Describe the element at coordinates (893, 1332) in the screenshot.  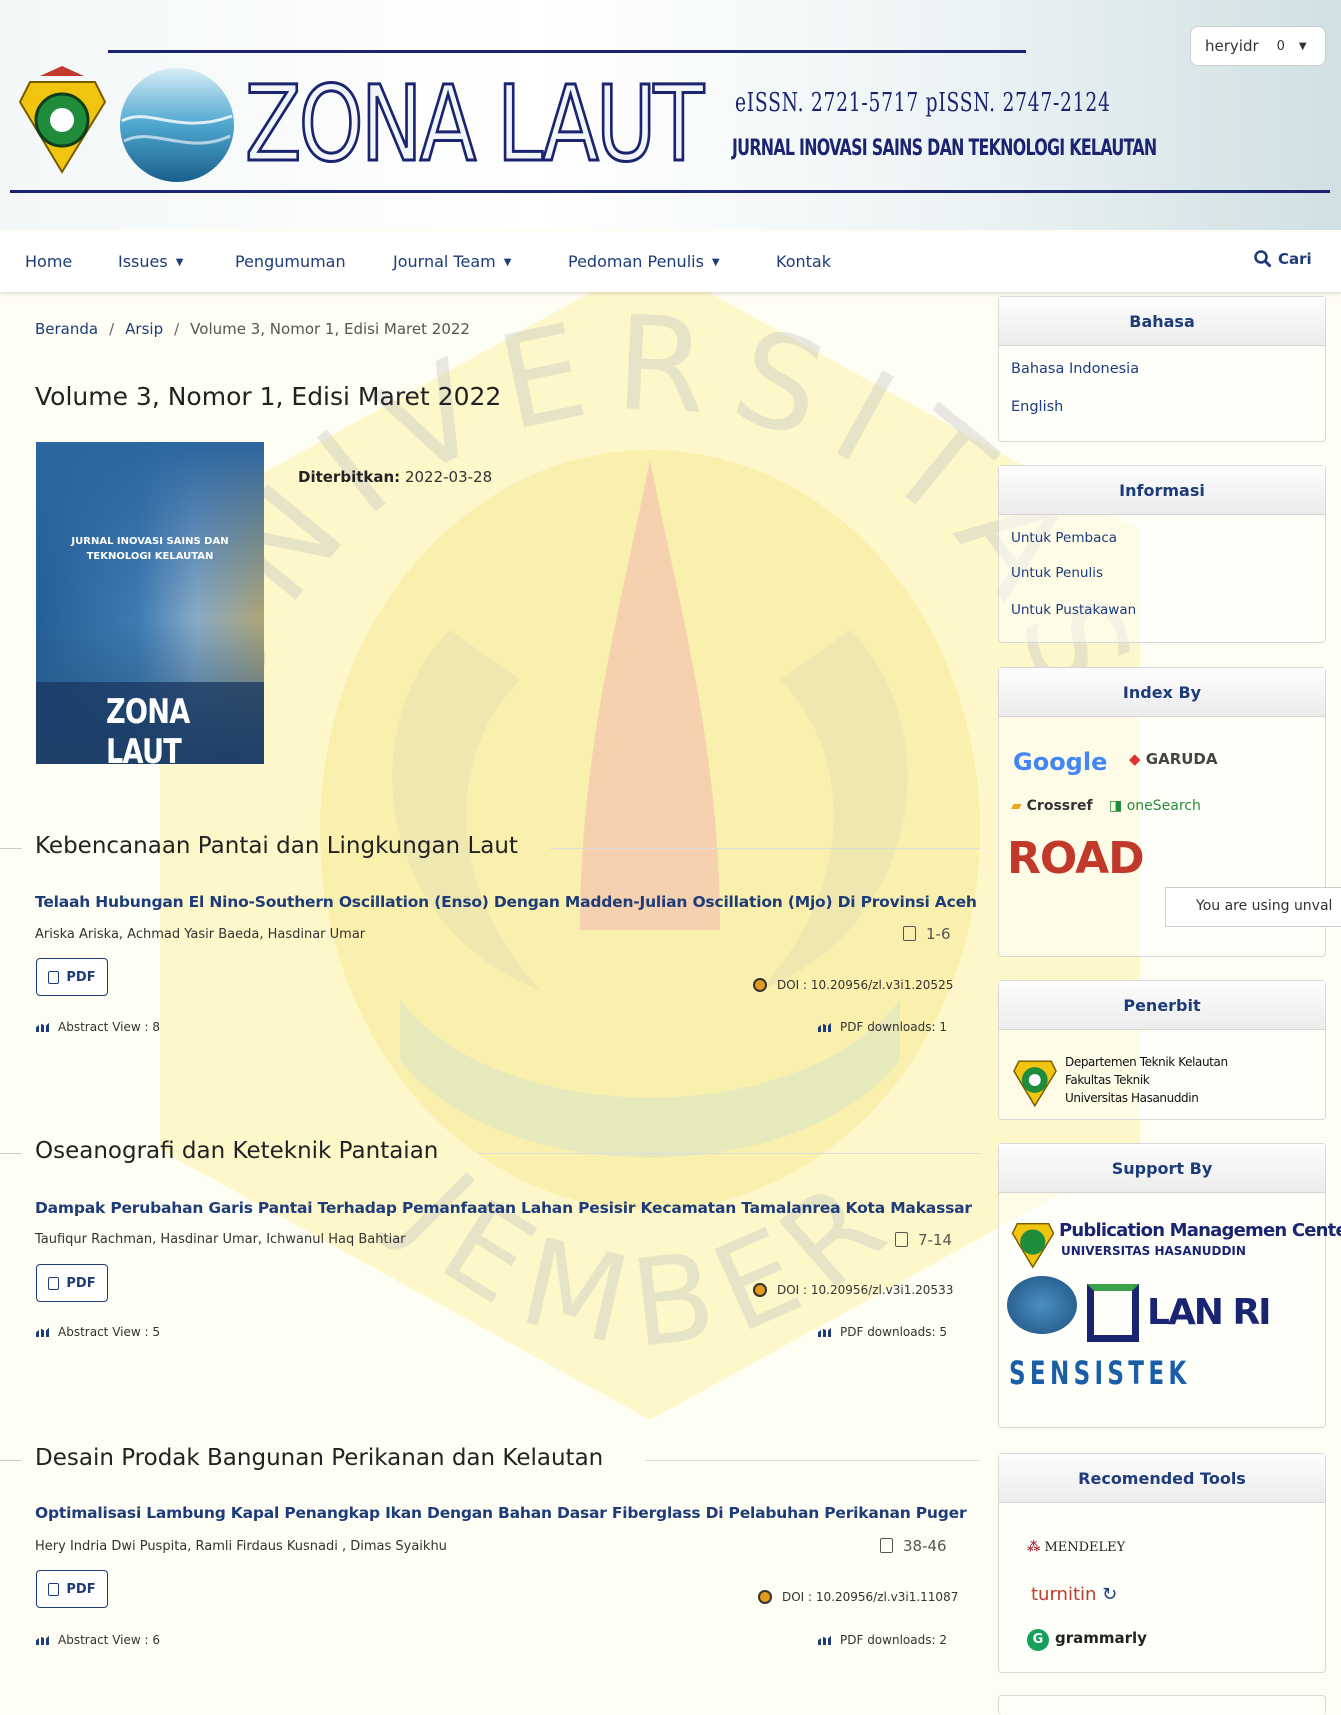
I see `pdf-downloads-text: PDF downloads: 5` at that location.